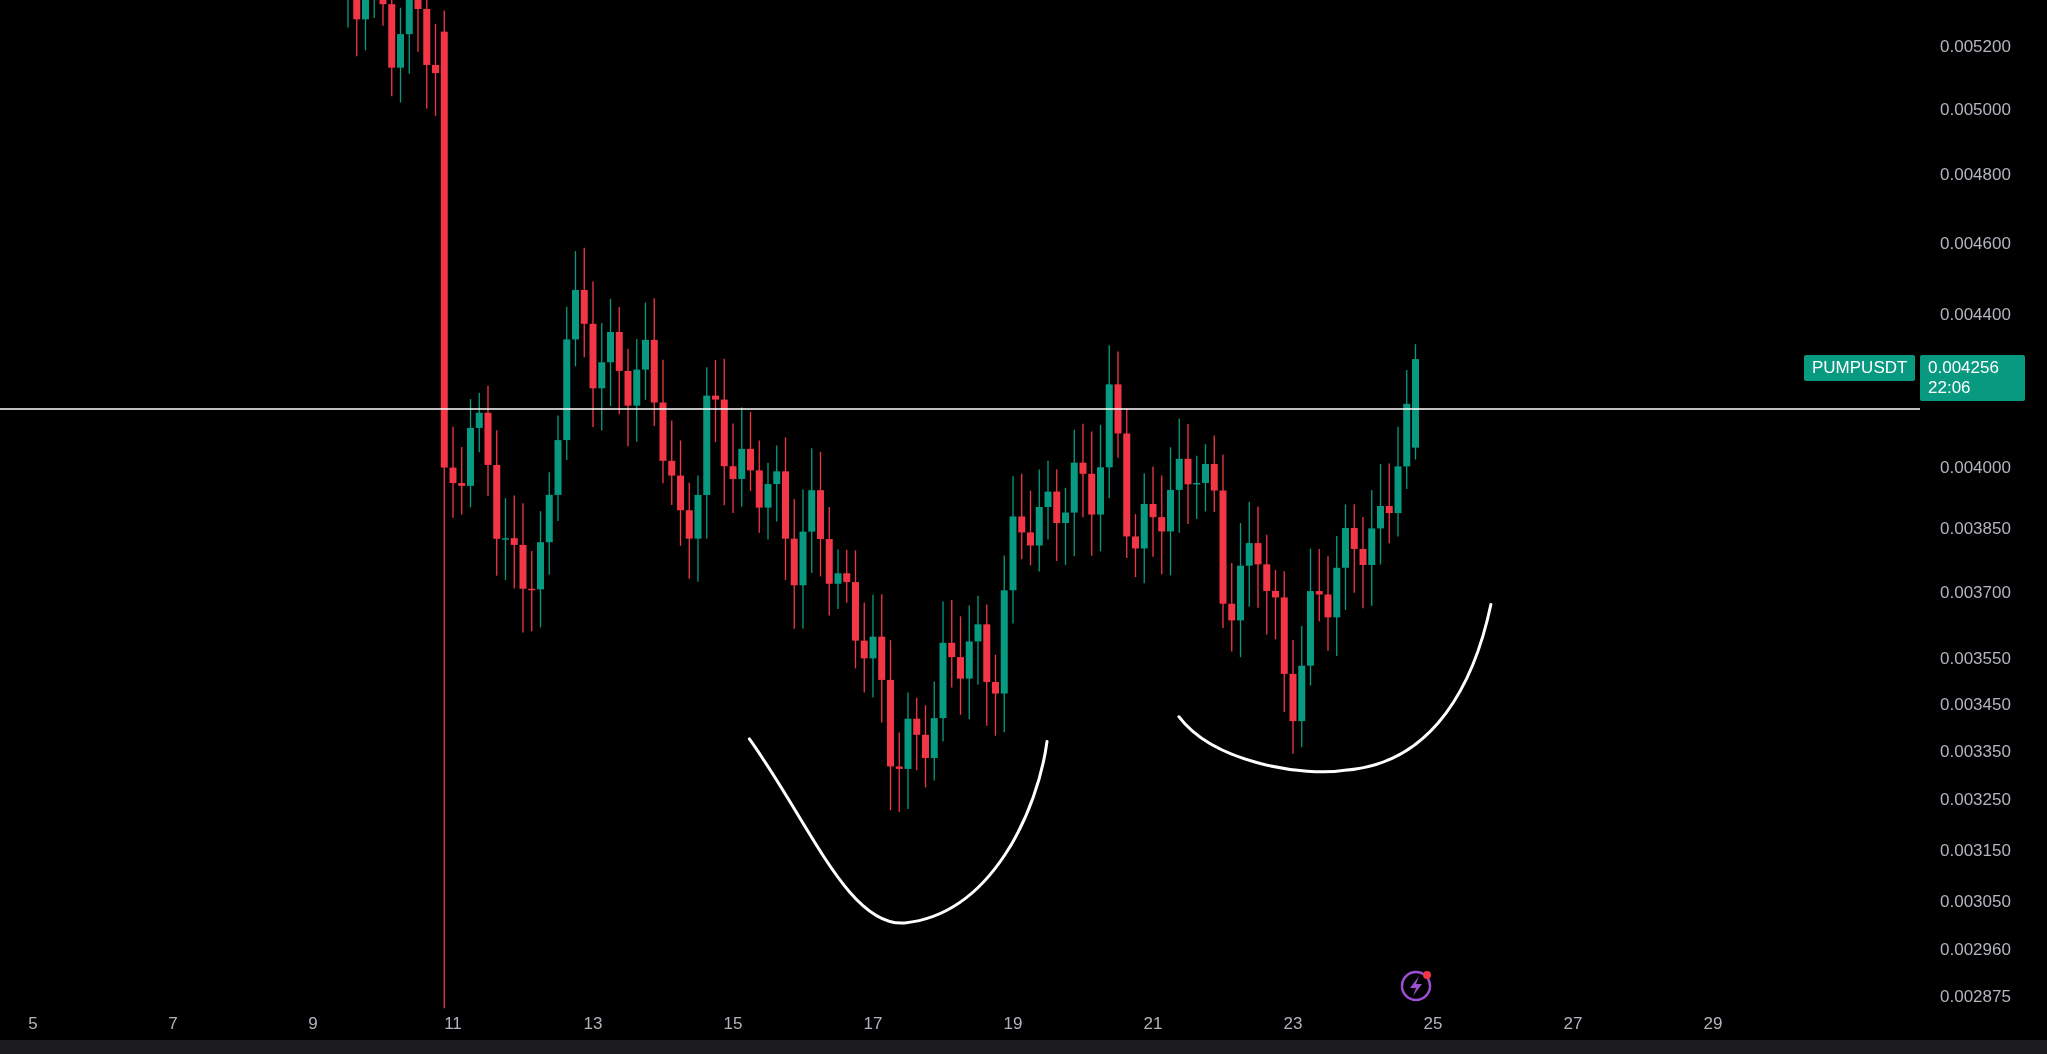 This screenshot has width=2047, height=1054. What do you see at coordinates (1860, 368) in the screenshot?
I see `symbol-label: PUMPUSDT` at bounding box center [1860, 368].